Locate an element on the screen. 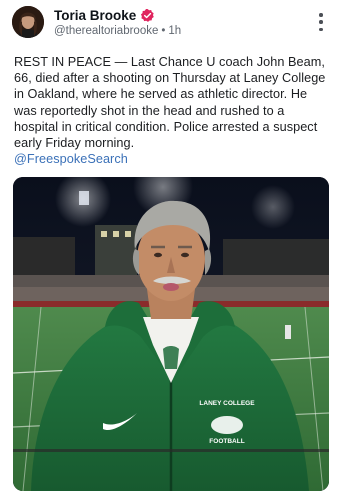 This screenshot has height=500, width=342. mention-link: @FreespokeSearch is located at coordinates (173, 159).